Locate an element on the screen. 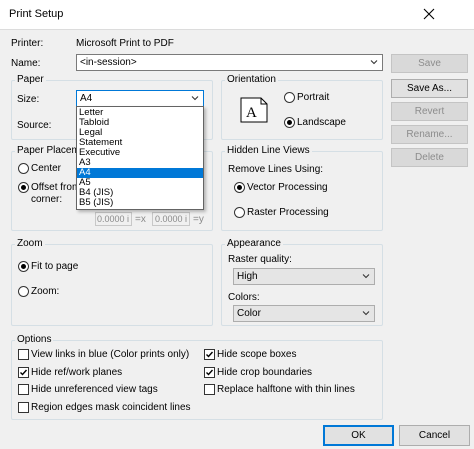  raster-quality-label: Raster quality: is located at coordinates (260, 259).